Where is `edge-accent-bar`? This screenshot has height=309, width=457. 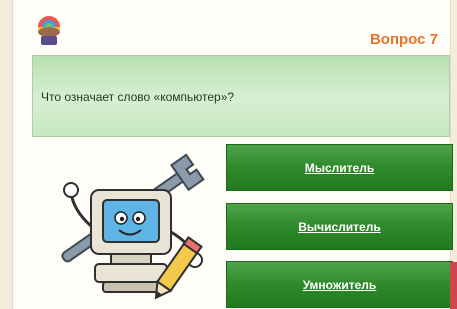
edge-accent-bar is located at coordinates (453, 285).